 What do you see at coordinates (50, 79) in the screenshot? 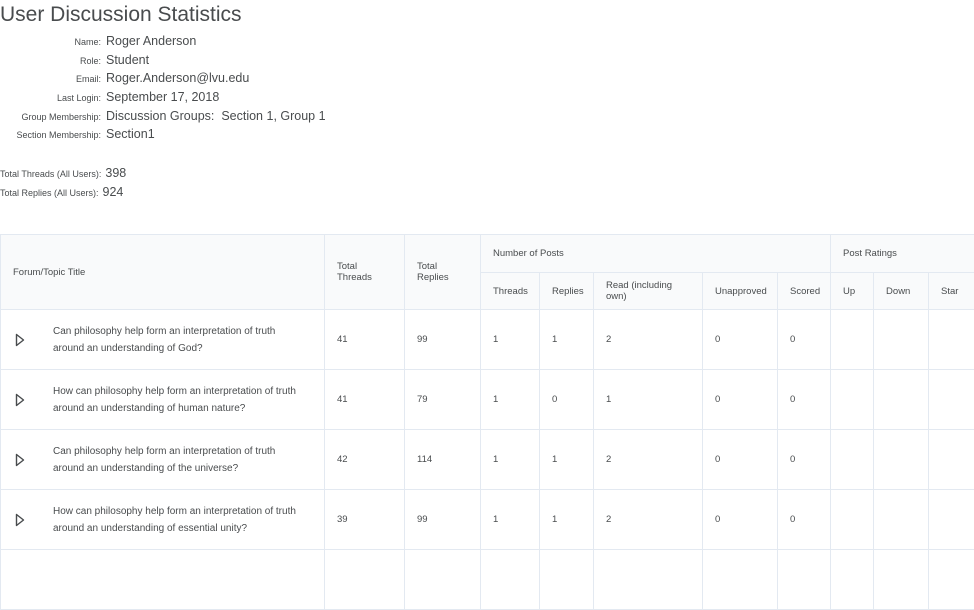
I see `email-label: Email:` at bounding box center [50, 79].